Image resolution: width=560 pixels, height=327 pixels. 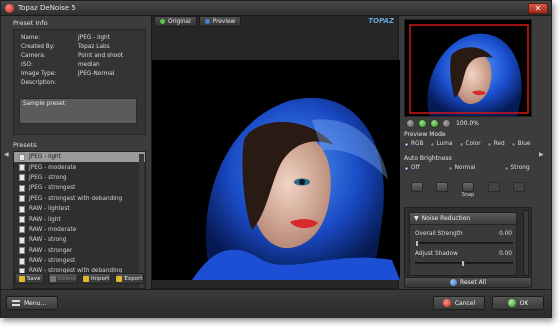 What do you see at coordinates (467, 123) in the screenshot?
I see `zoom-level: 100.0%` at bounding box center [467, 123].